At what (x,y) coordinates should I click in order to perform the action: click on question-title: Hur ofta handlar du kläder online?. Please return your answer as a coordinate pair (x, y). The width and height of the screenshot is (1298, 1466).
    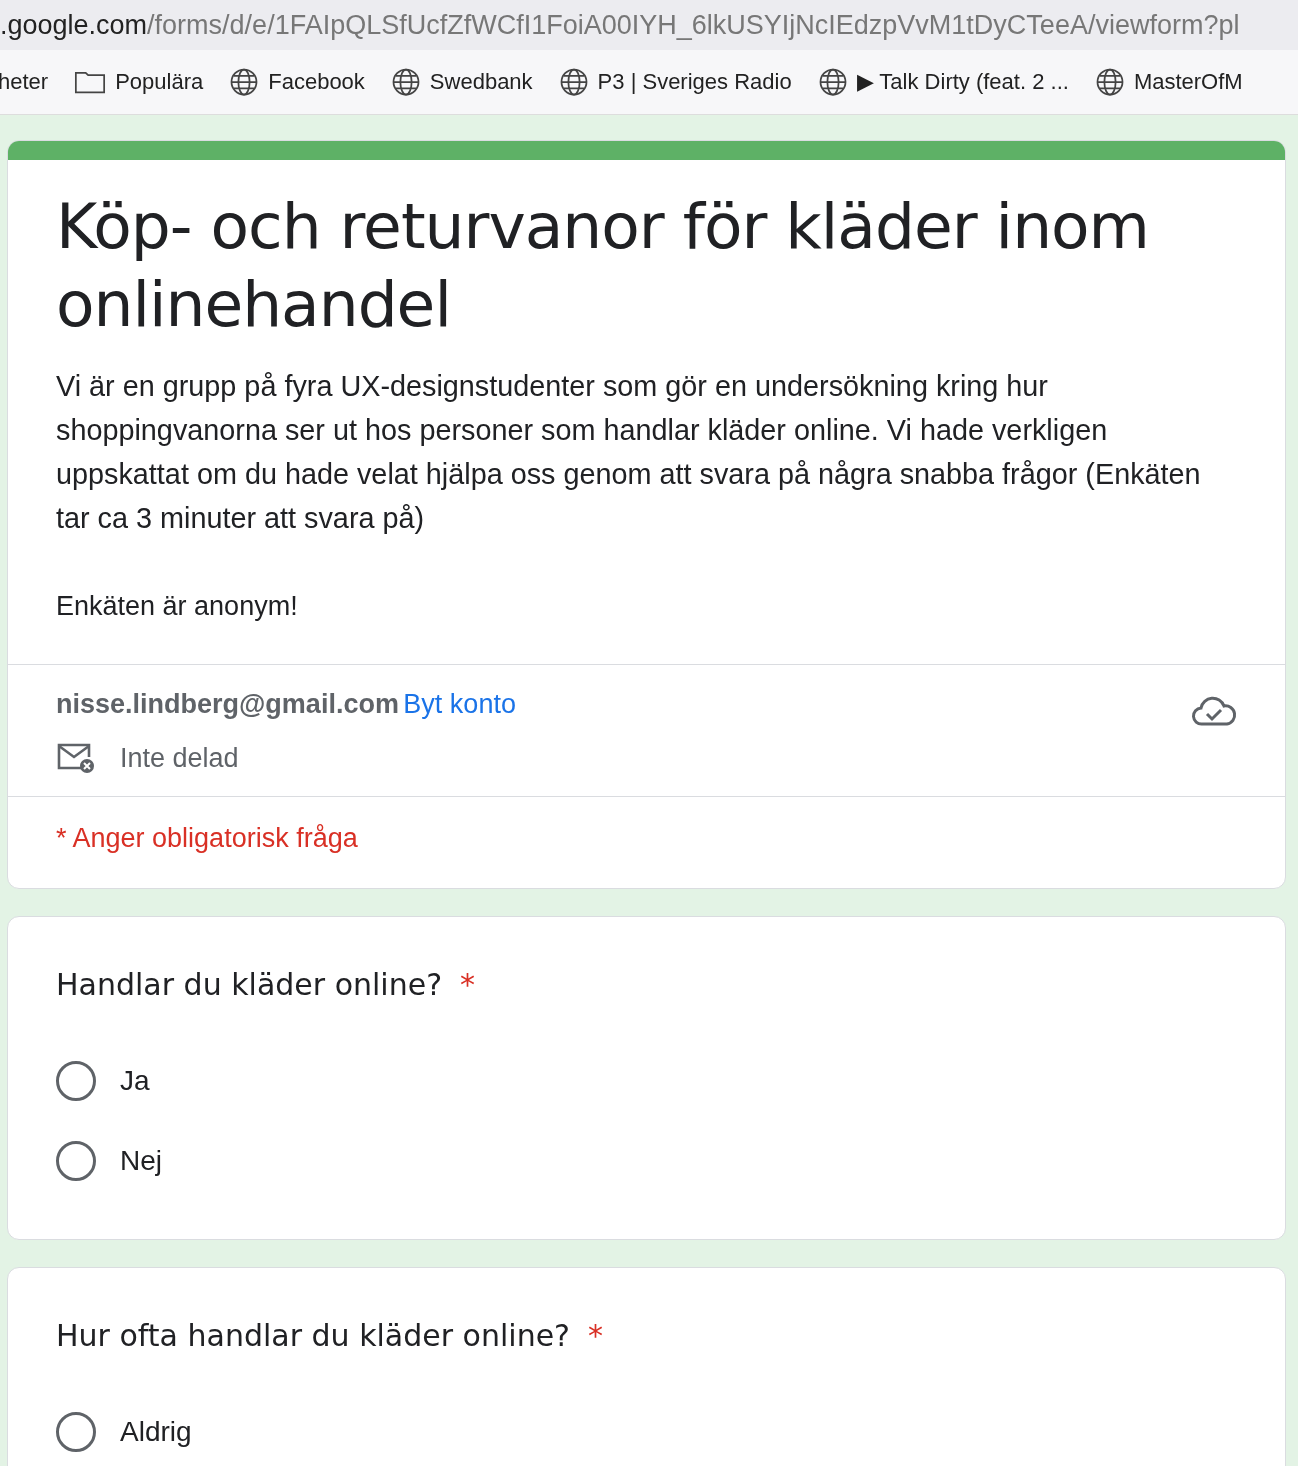
    Looking at the image, I should click on (313, 1336).